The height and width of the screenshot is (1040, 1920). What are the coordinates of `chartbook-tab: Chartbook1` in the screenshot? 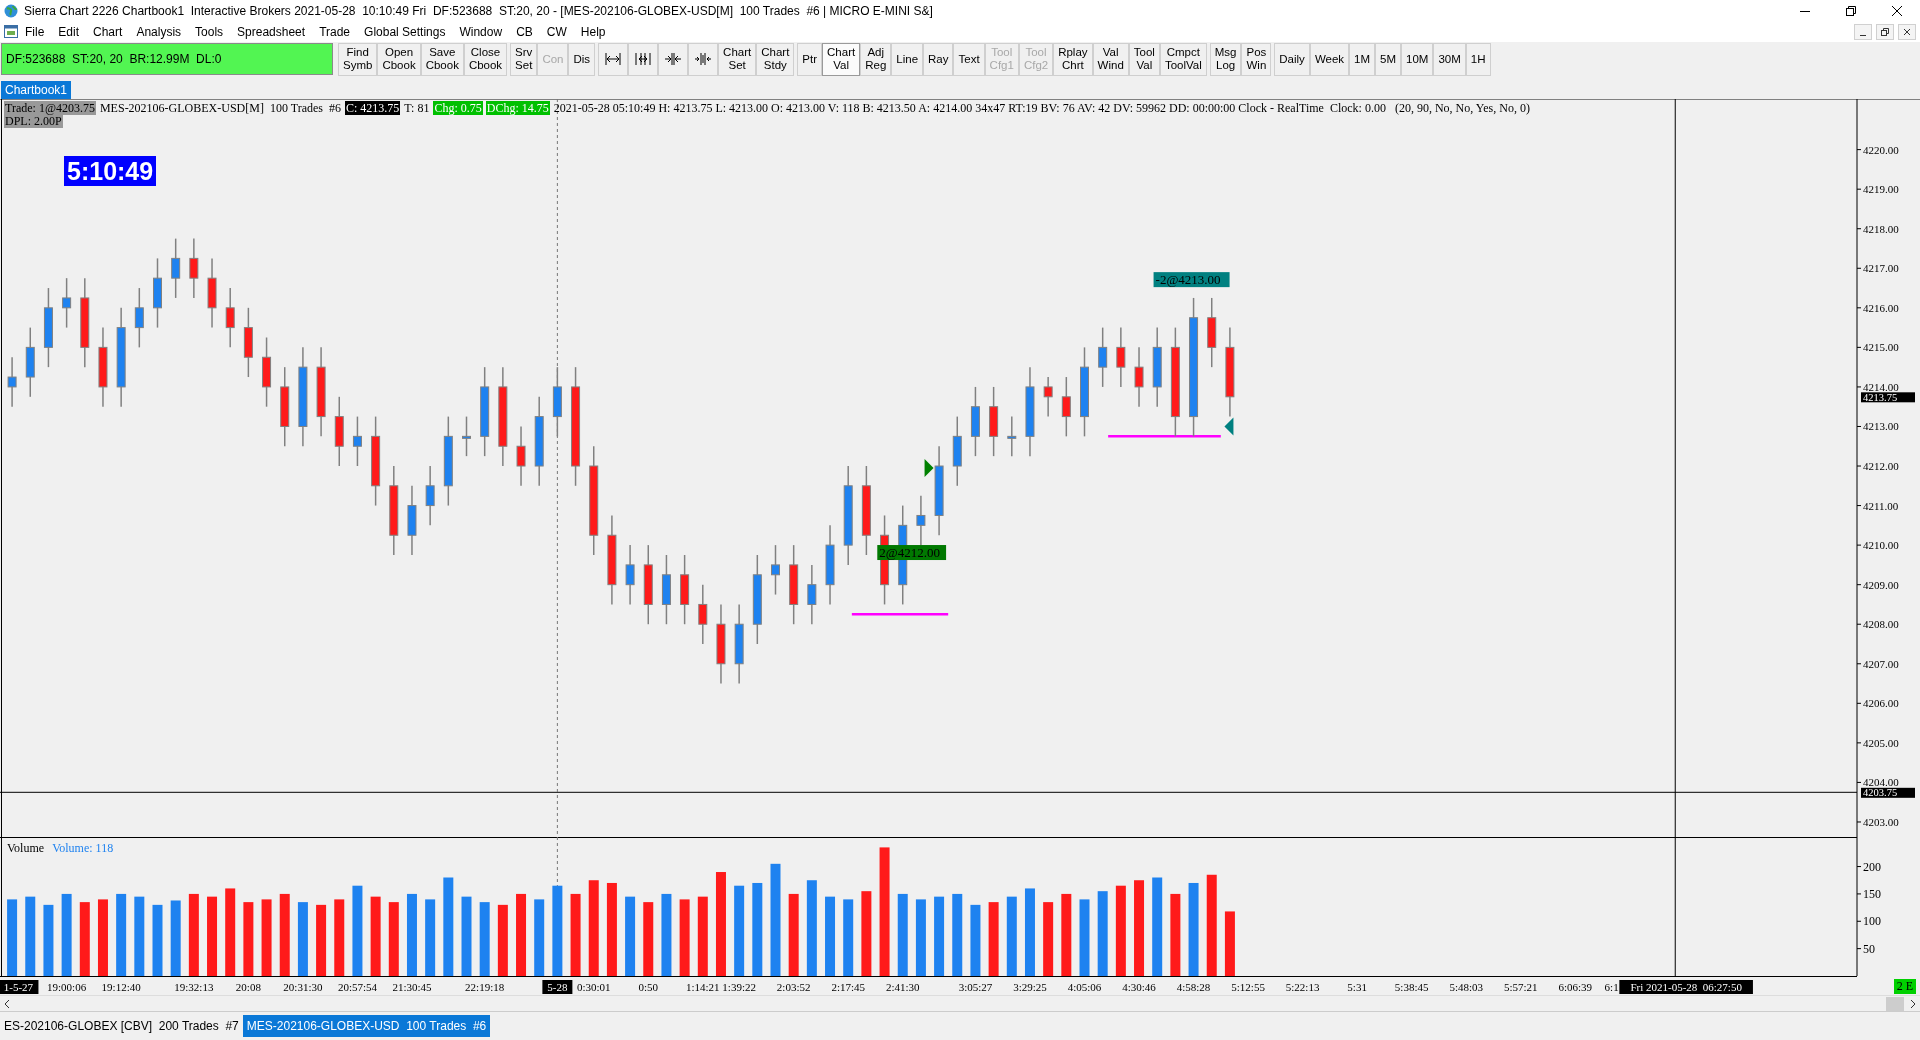 It's located at (36, 89).